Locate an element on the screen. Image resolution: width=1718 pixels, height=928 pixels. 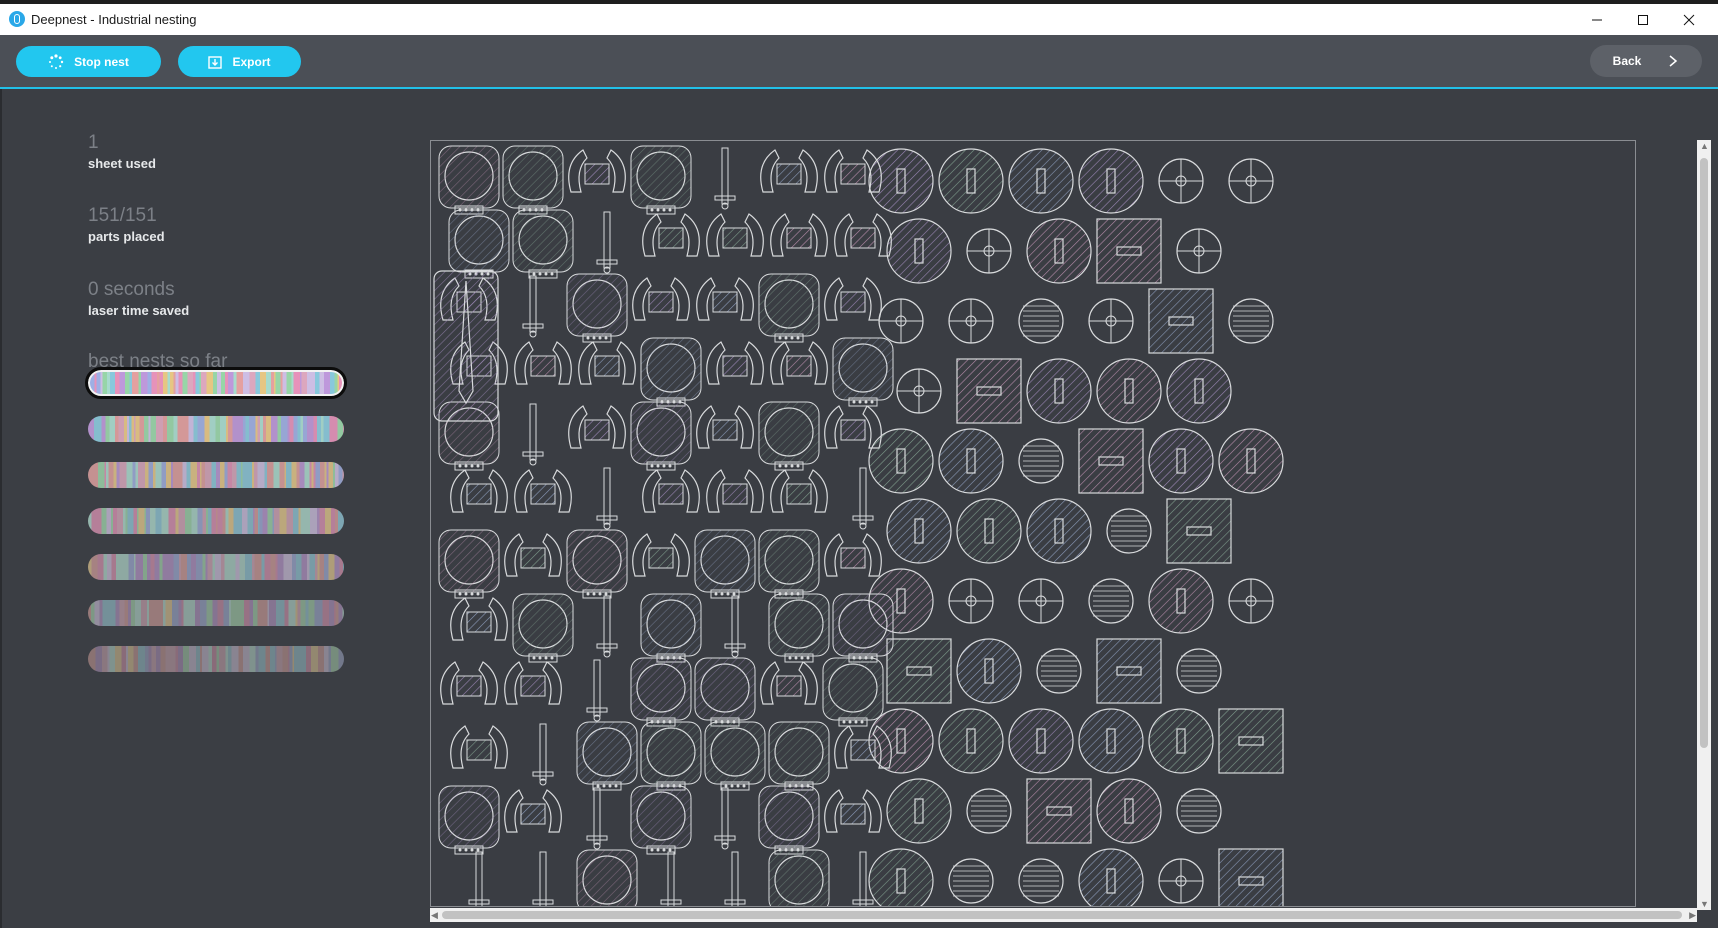
minimize-button is located at coordinates (1597, 20).